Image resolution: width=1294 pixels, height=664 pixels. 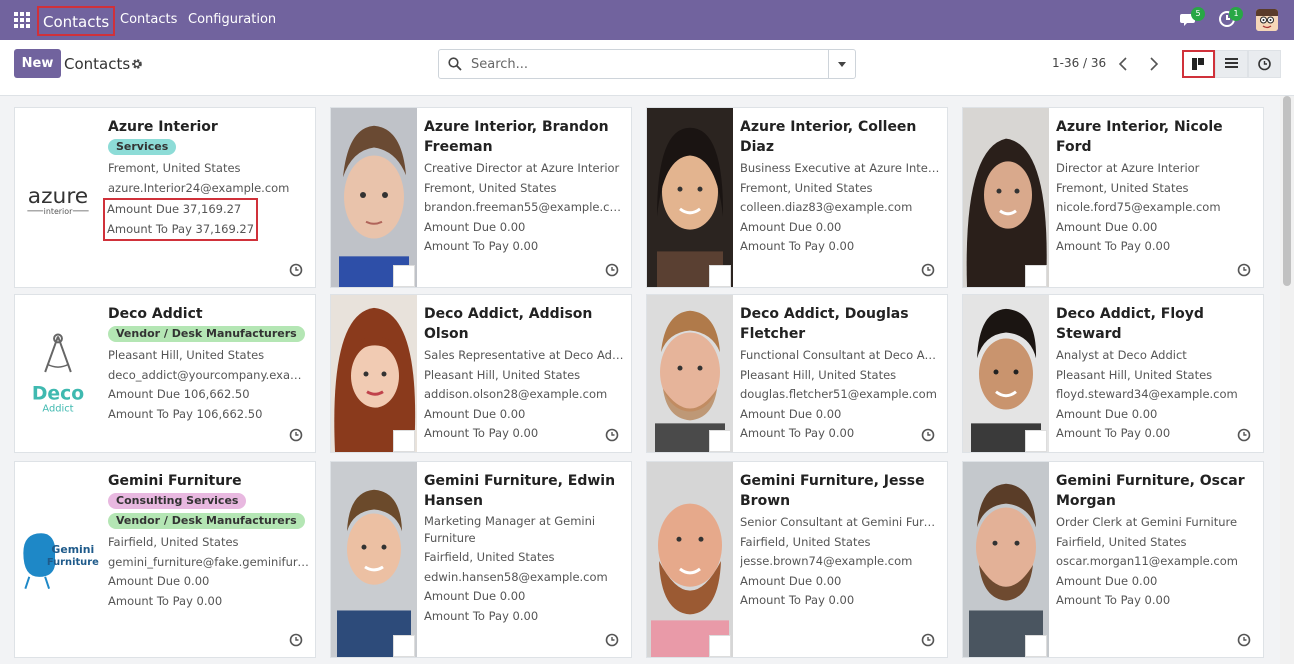 I want to click on search-input, so click(x=649, y=64).